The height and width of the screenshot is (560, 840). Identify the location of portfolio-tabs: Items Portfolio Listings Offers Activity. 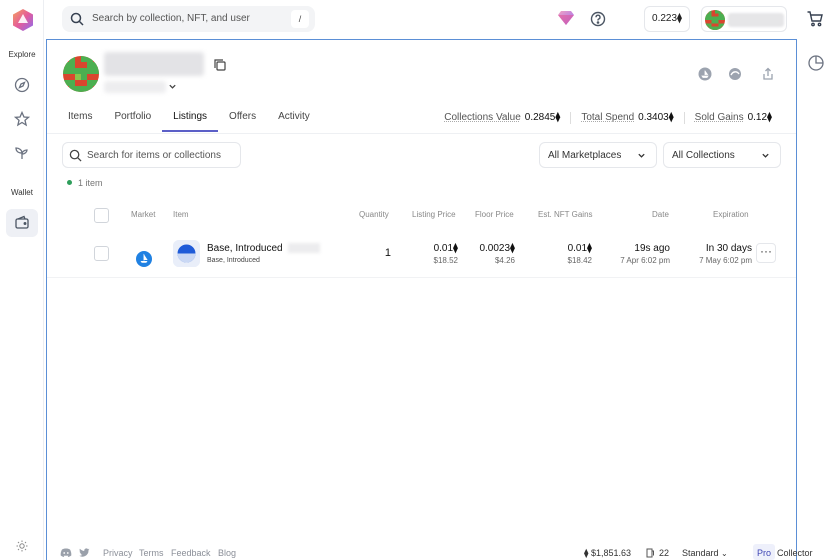
(189, 118).